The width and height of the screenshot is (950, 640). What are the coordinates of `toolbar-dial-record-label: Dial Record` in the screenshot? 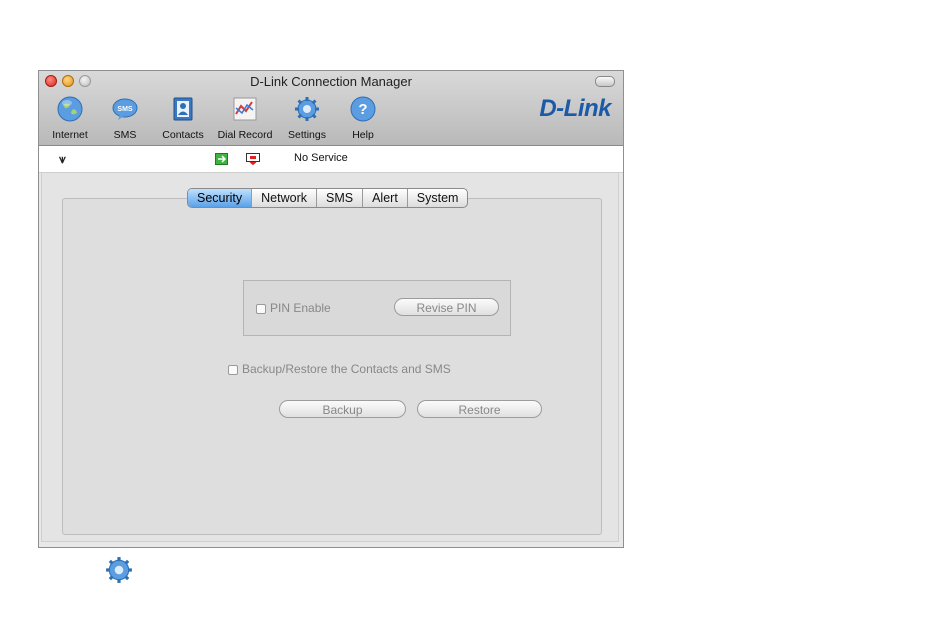 It's located at (245, 135).